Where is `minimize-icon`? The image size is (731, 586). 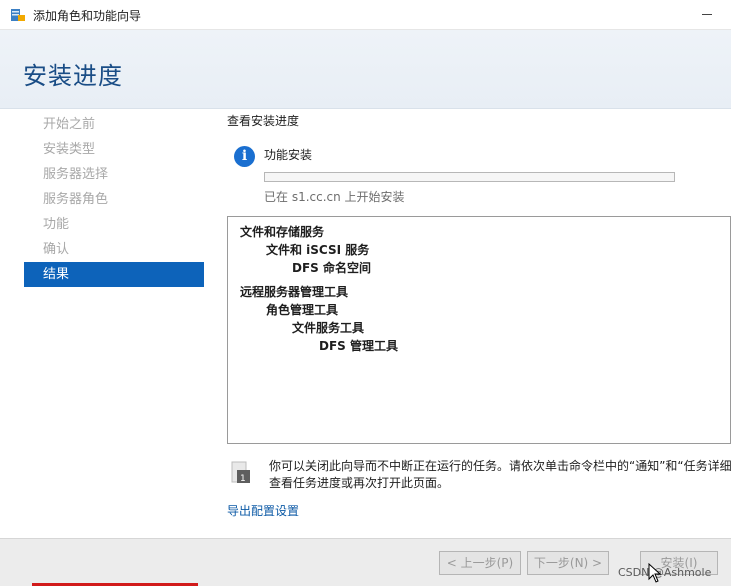
minimize-icon is located at coordinates (707, 14).